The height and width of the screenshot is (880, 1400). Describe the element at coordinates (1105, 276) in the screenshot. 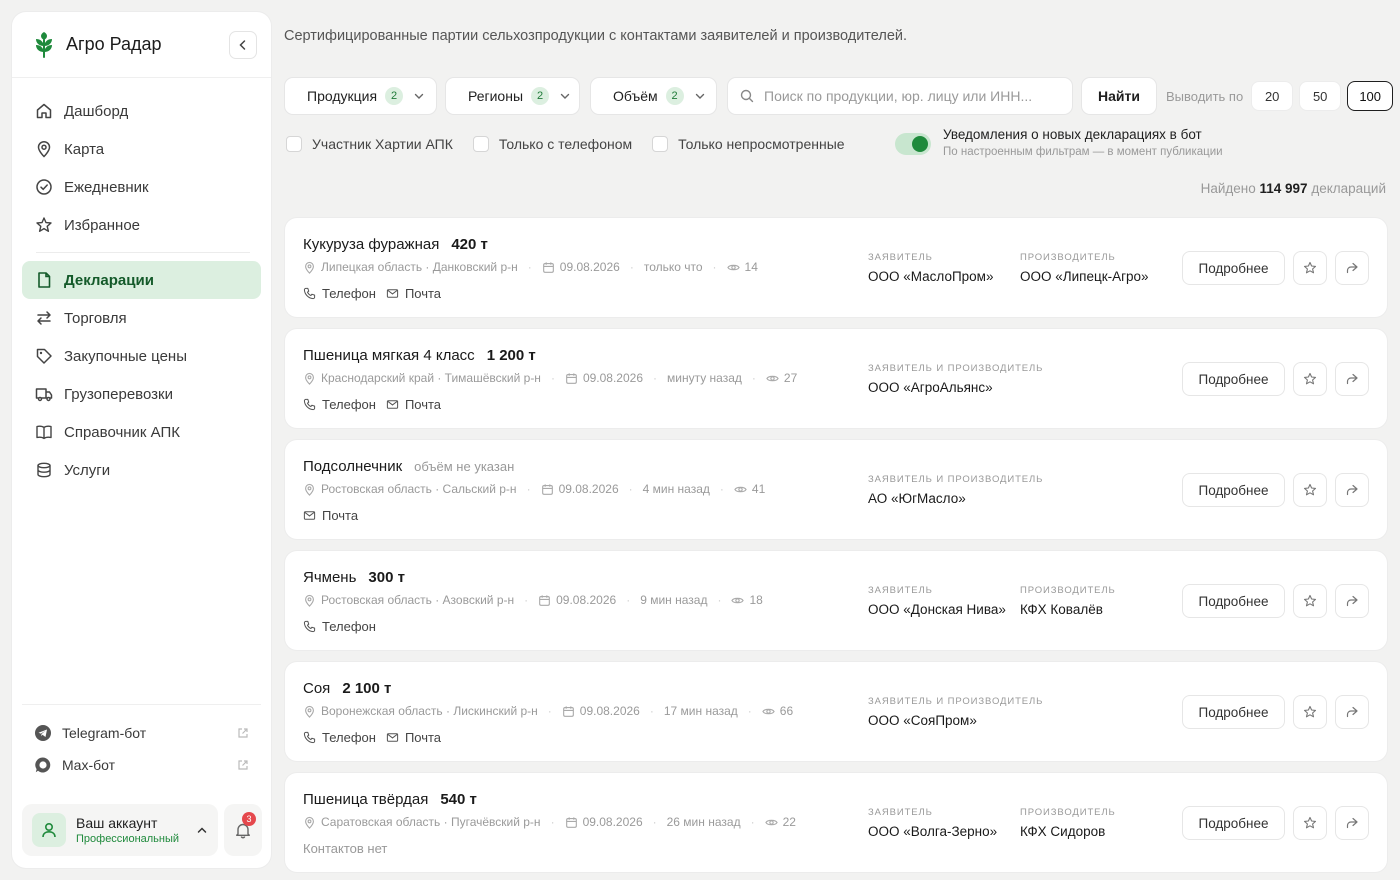

I see `producer-name: ООО «Липецк-Агро»` at that location.